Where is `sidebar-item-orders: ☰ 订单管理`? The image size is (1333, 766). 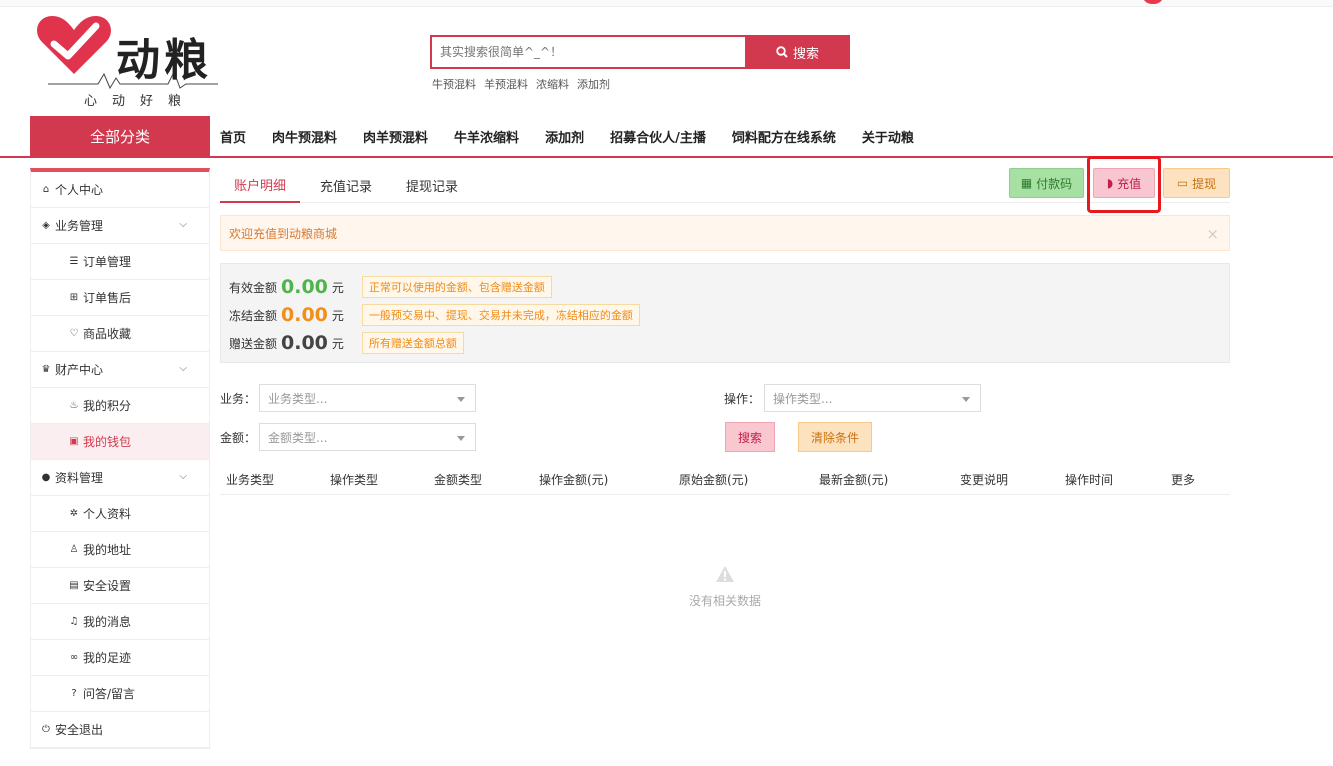
sidebar-item-orders: ☰ 订单管理 is located at coordinates (120, 262).